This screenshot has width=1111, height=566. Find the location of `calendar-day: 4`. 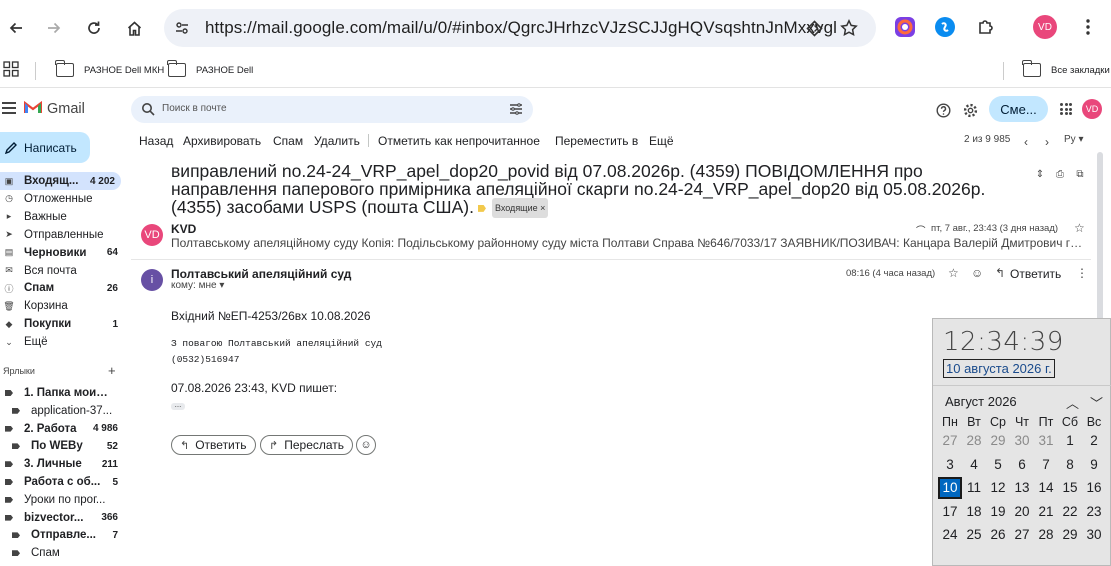

calendar-day: 4 is located at coordinates (974, 465).